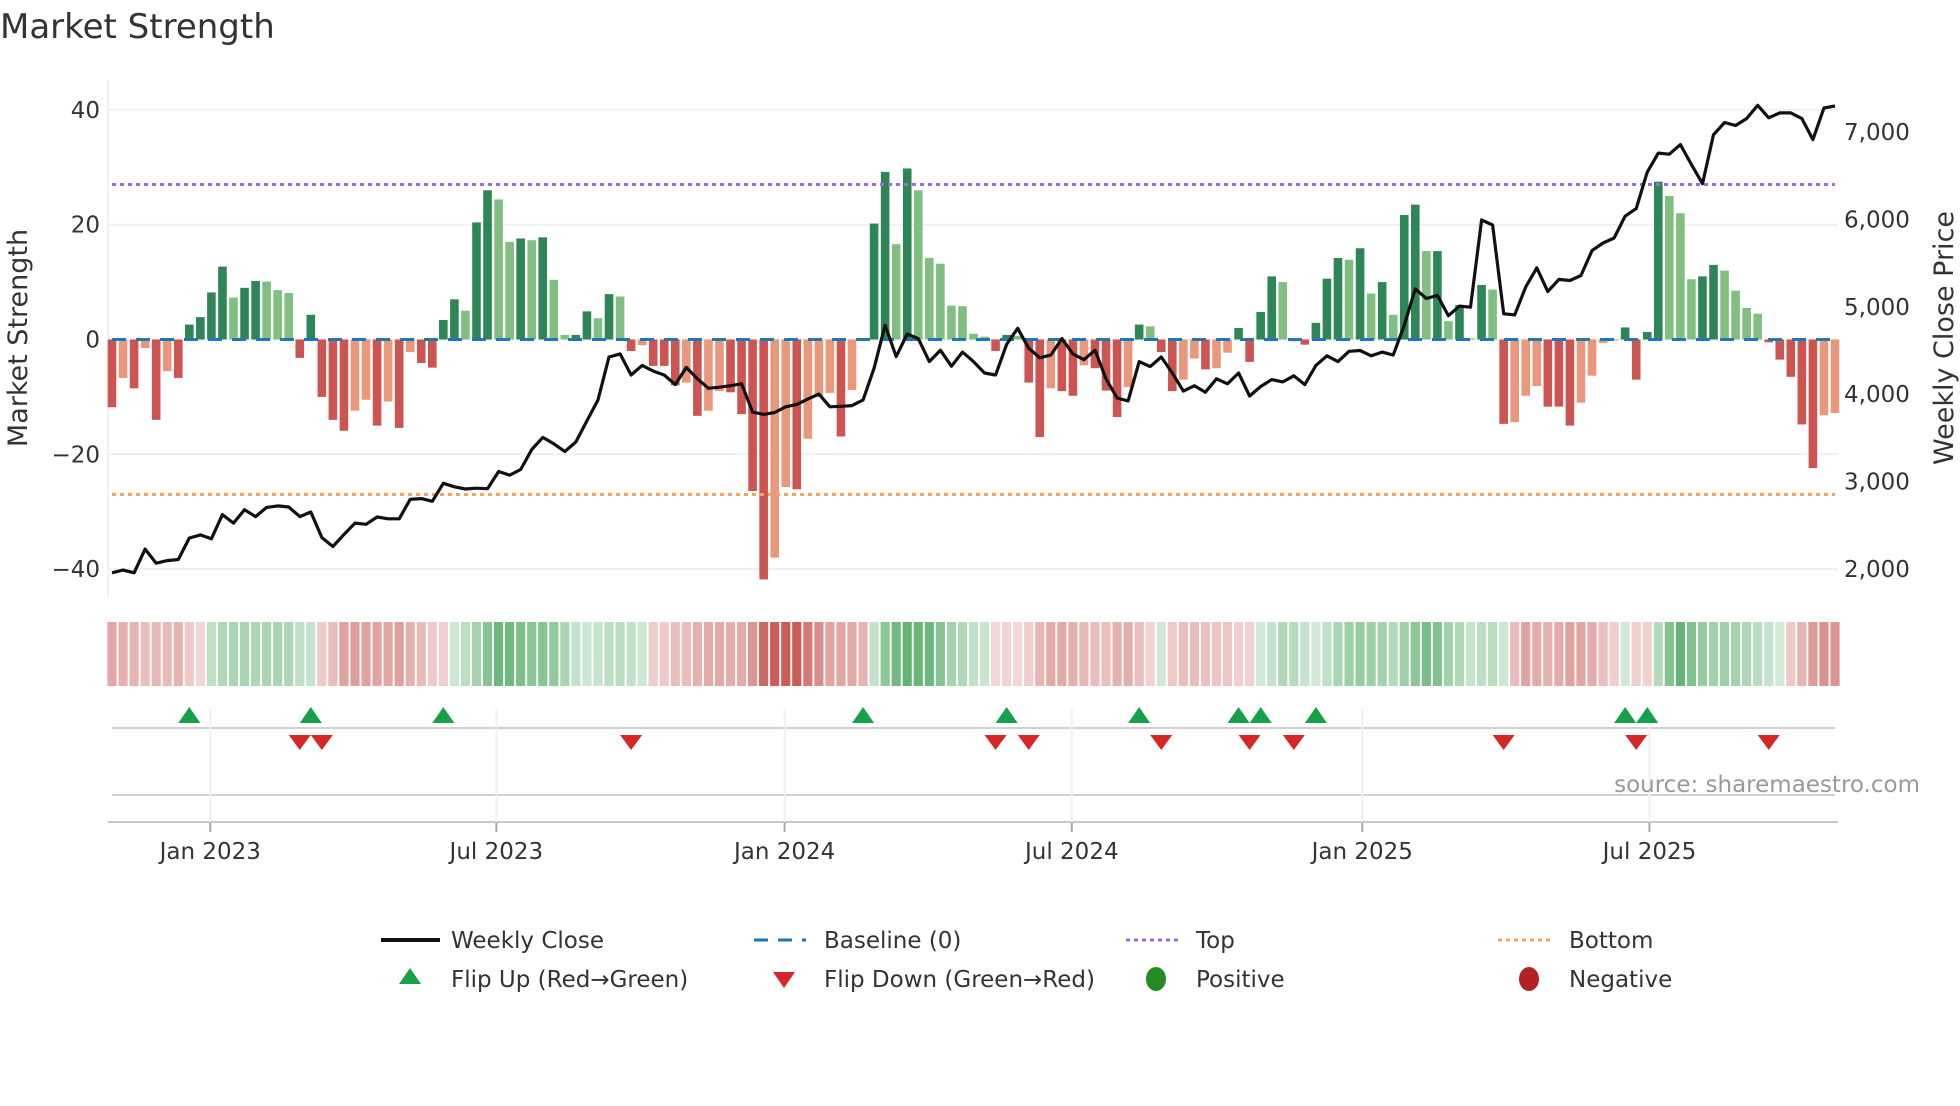  What do you see at coordinates (18, 338) in the screenshot?
I see `left-axis-title: Market Strength` at bounding box center [18, 338].